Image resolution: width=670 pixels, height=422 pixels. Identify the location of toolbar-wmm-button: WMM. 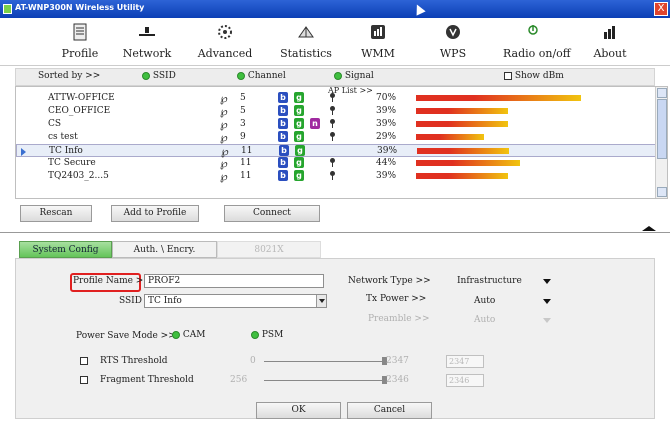
(378, 42).